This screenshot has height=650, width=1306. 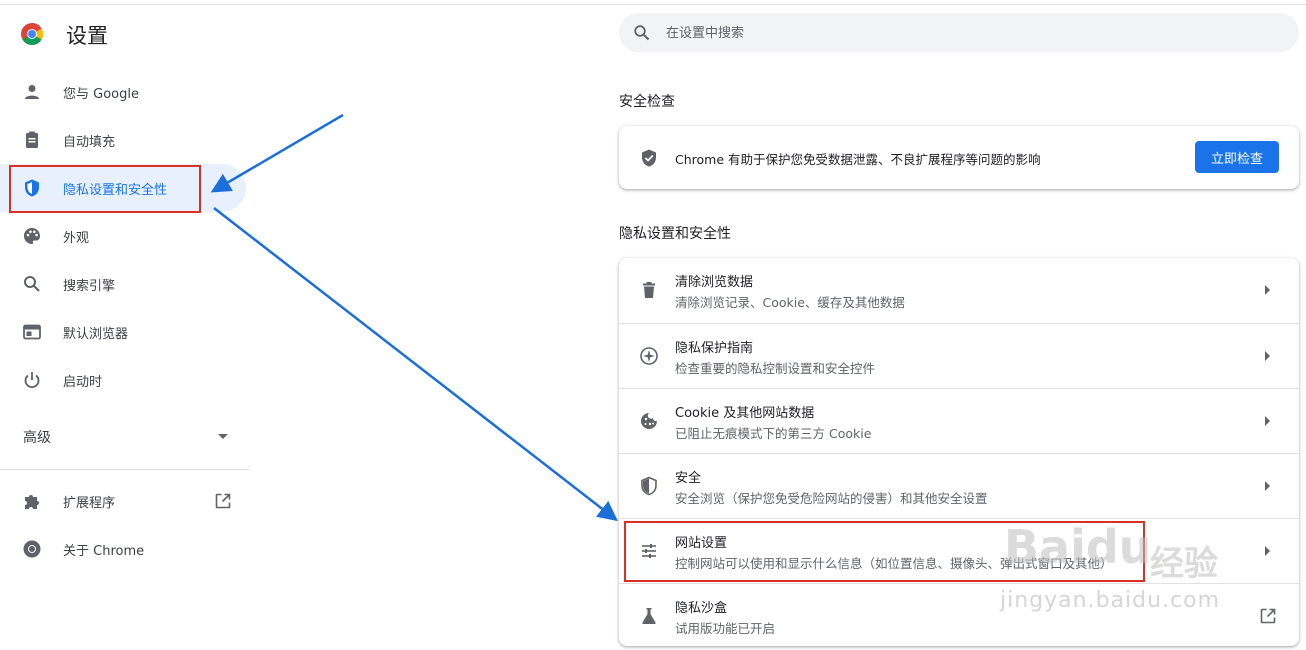 I want to click on row-cookies: Cookie 及其他网站数据 已阻止无痕模式下的第三方 Cookie, so click(x=959, y=420).